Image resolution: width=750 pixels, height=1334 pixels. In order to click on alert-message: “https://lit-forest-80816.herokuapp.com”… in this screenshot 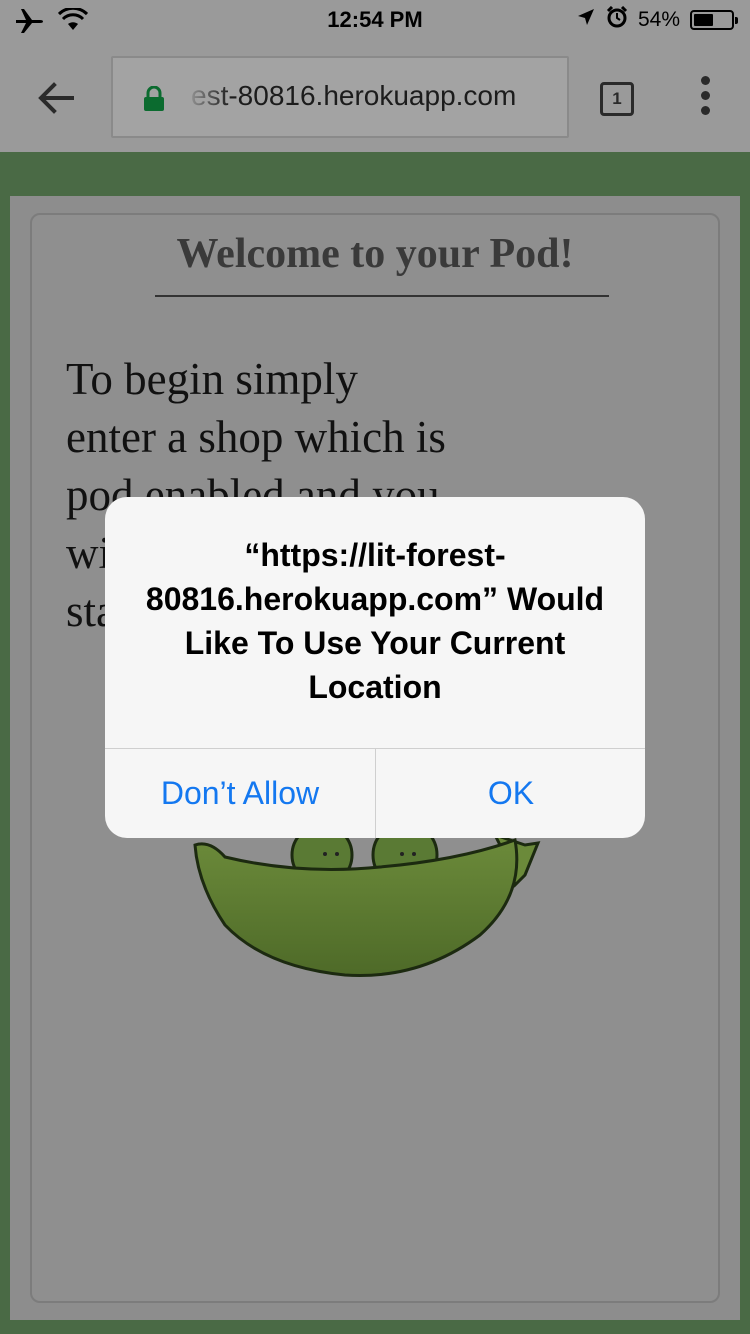, I will do `click(375, 621)`.